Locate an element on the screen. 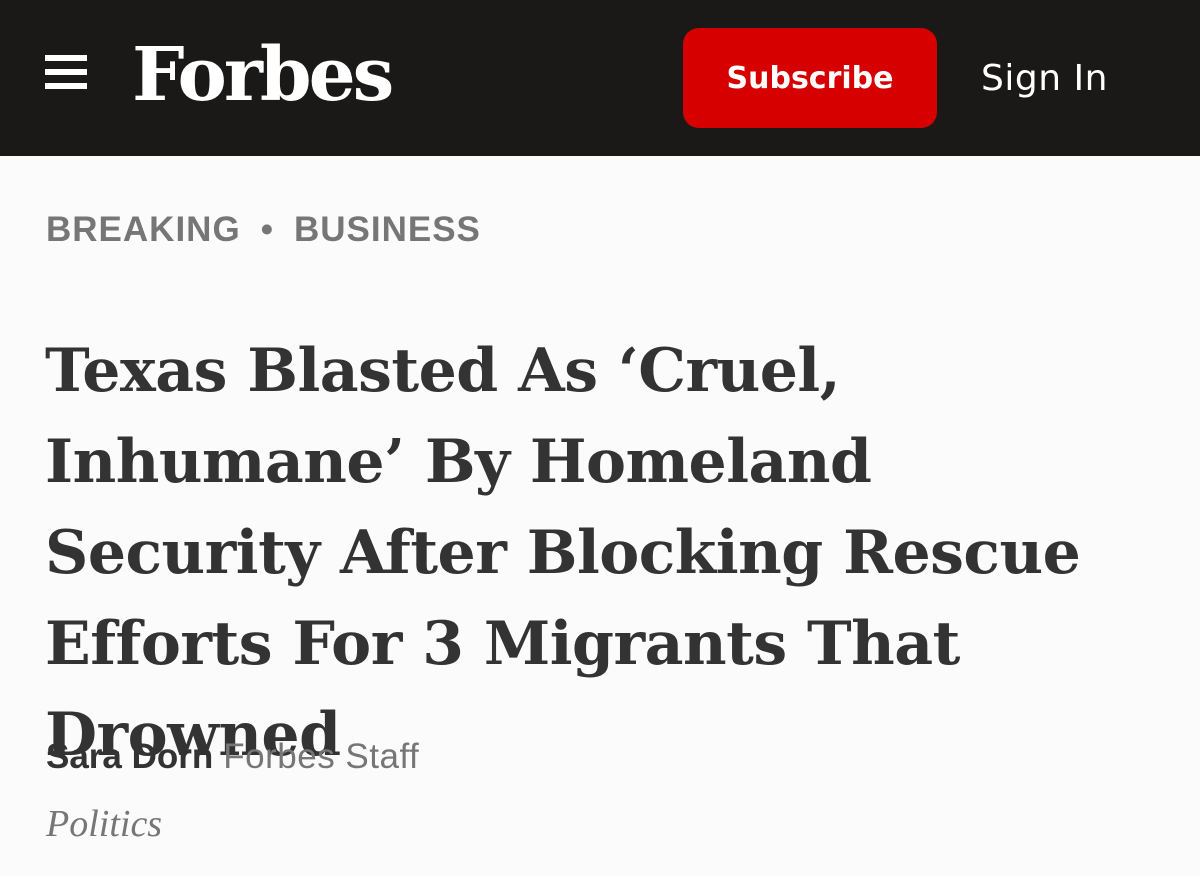  hamburger-menu-icon is located at coordinates (66, 73).